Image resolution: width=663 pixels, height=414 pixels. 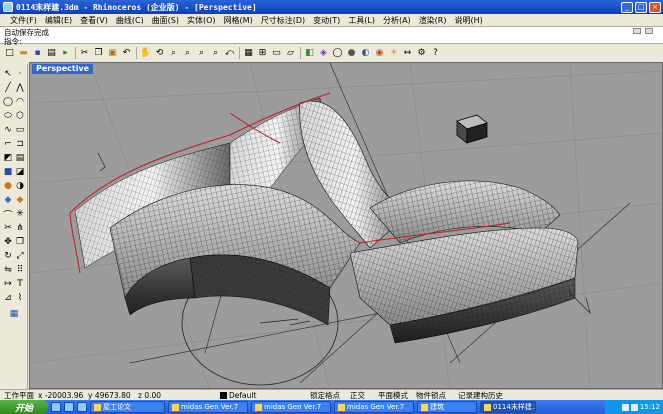 What do you see at coordinates (145, 53) in the screenshot?
I see `pan-hand-icon: ✋` at bounding box center [145, 53].